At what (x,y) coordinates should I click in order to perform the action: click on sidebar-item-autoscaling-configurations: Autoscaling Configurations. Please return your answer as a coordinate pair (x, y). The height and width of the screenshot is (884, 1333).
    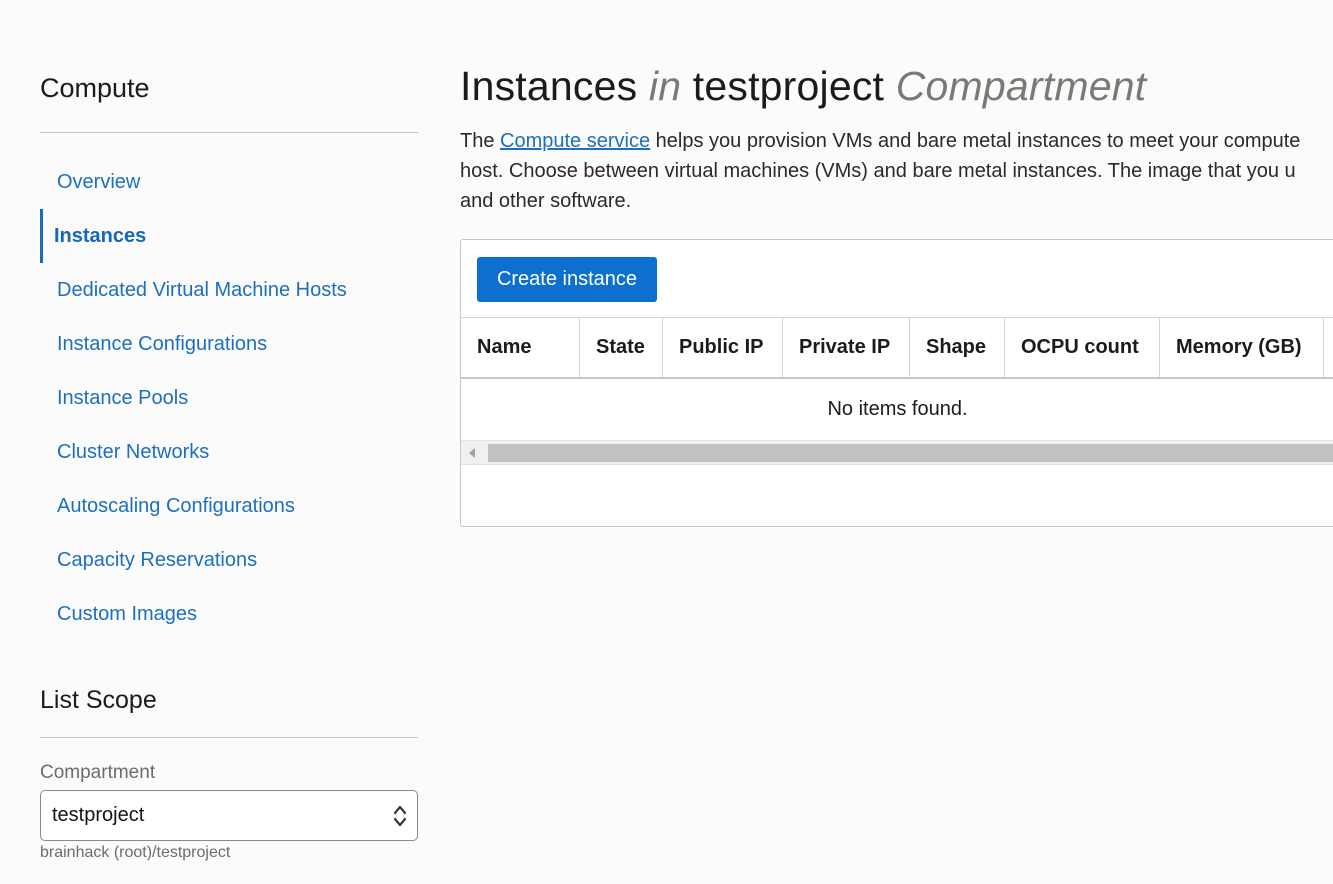
    Looking at the image, I should click on (229, 506).